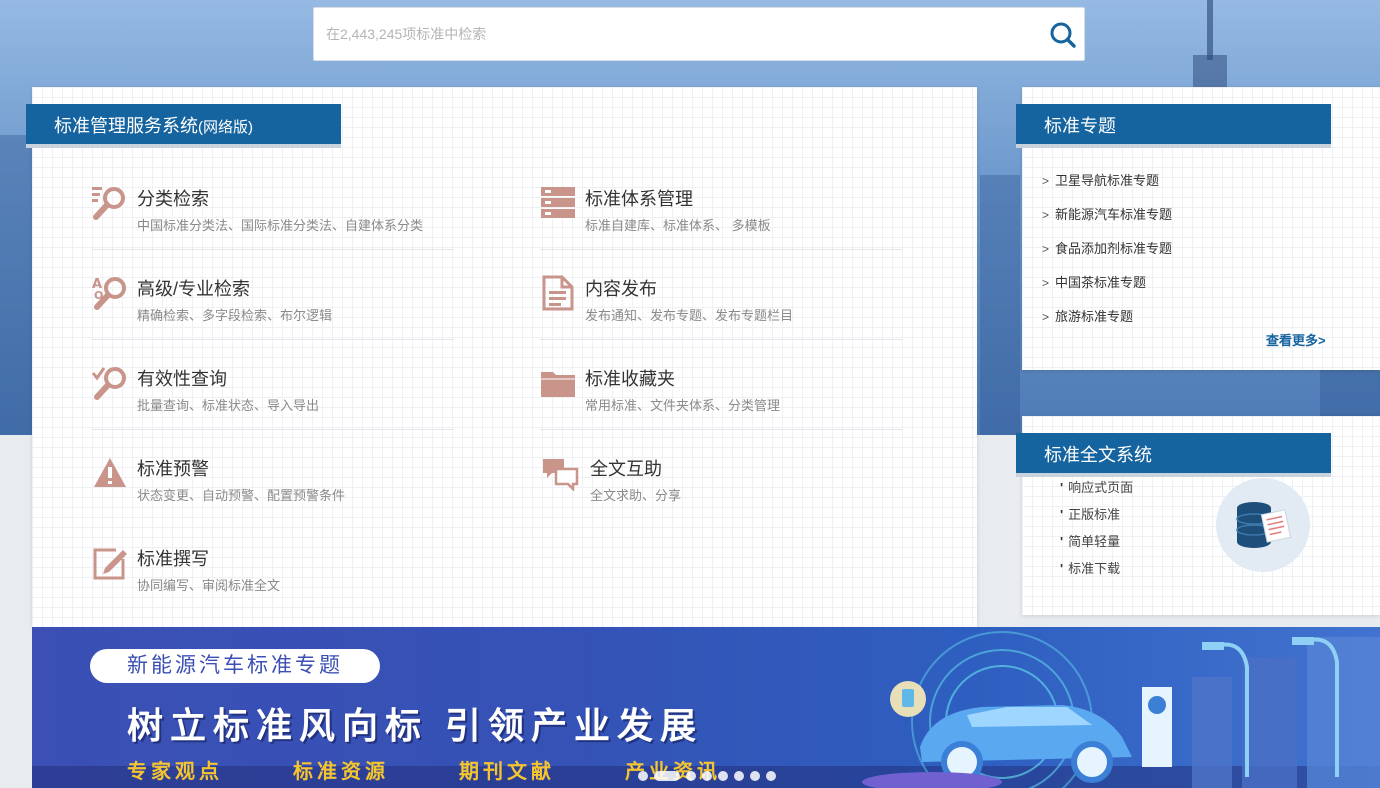 The image size is (1380, 788). I want to click on feature-desc: 状态变更、自动预警、配置预警条件, so click(241, 495).